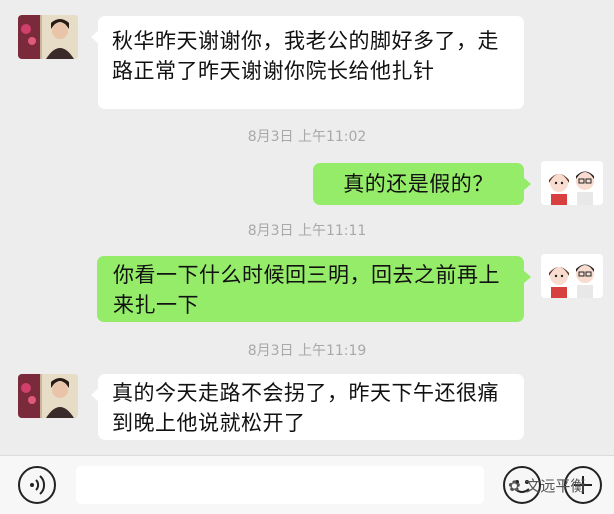 This screenshot has width=614, height=514. Describe the element at coordinates (307, 137) in the screenshot. I see `timestamp: 8月3日 上午11:02` at that location.